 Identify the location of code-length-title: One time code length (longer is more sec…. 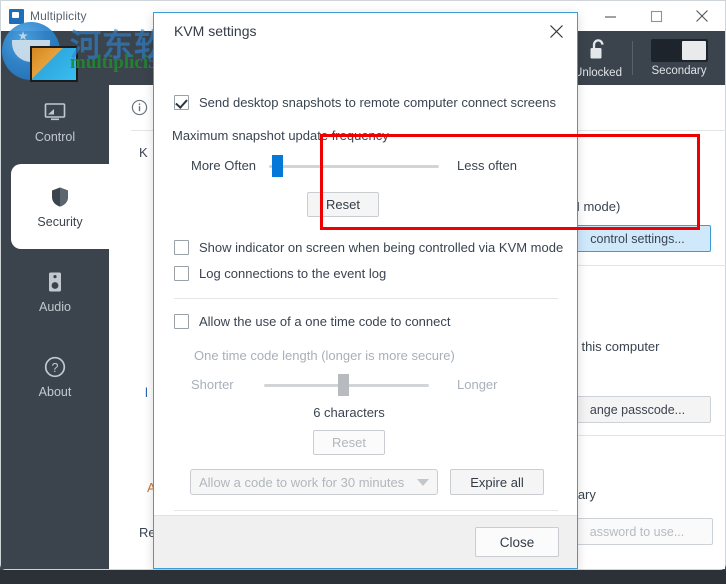
(324, 355).